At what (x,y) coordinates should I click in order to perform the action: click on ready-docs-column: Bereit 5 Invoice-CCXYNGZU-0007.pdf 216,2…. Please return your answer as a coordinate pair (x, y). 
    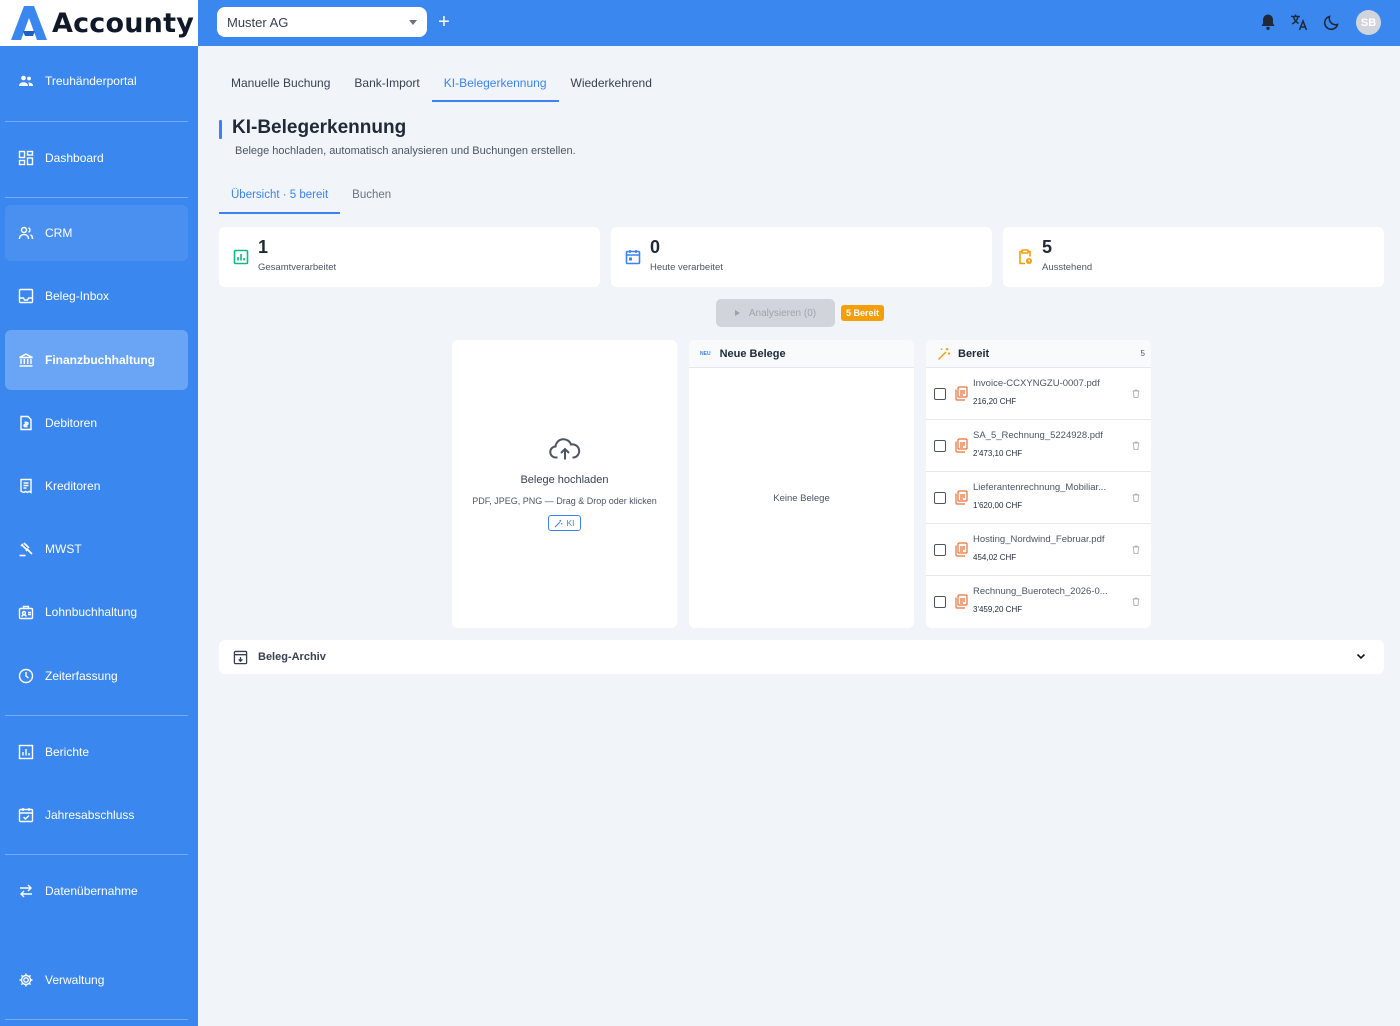
    Looking at the image, I should click on (1038, 484).